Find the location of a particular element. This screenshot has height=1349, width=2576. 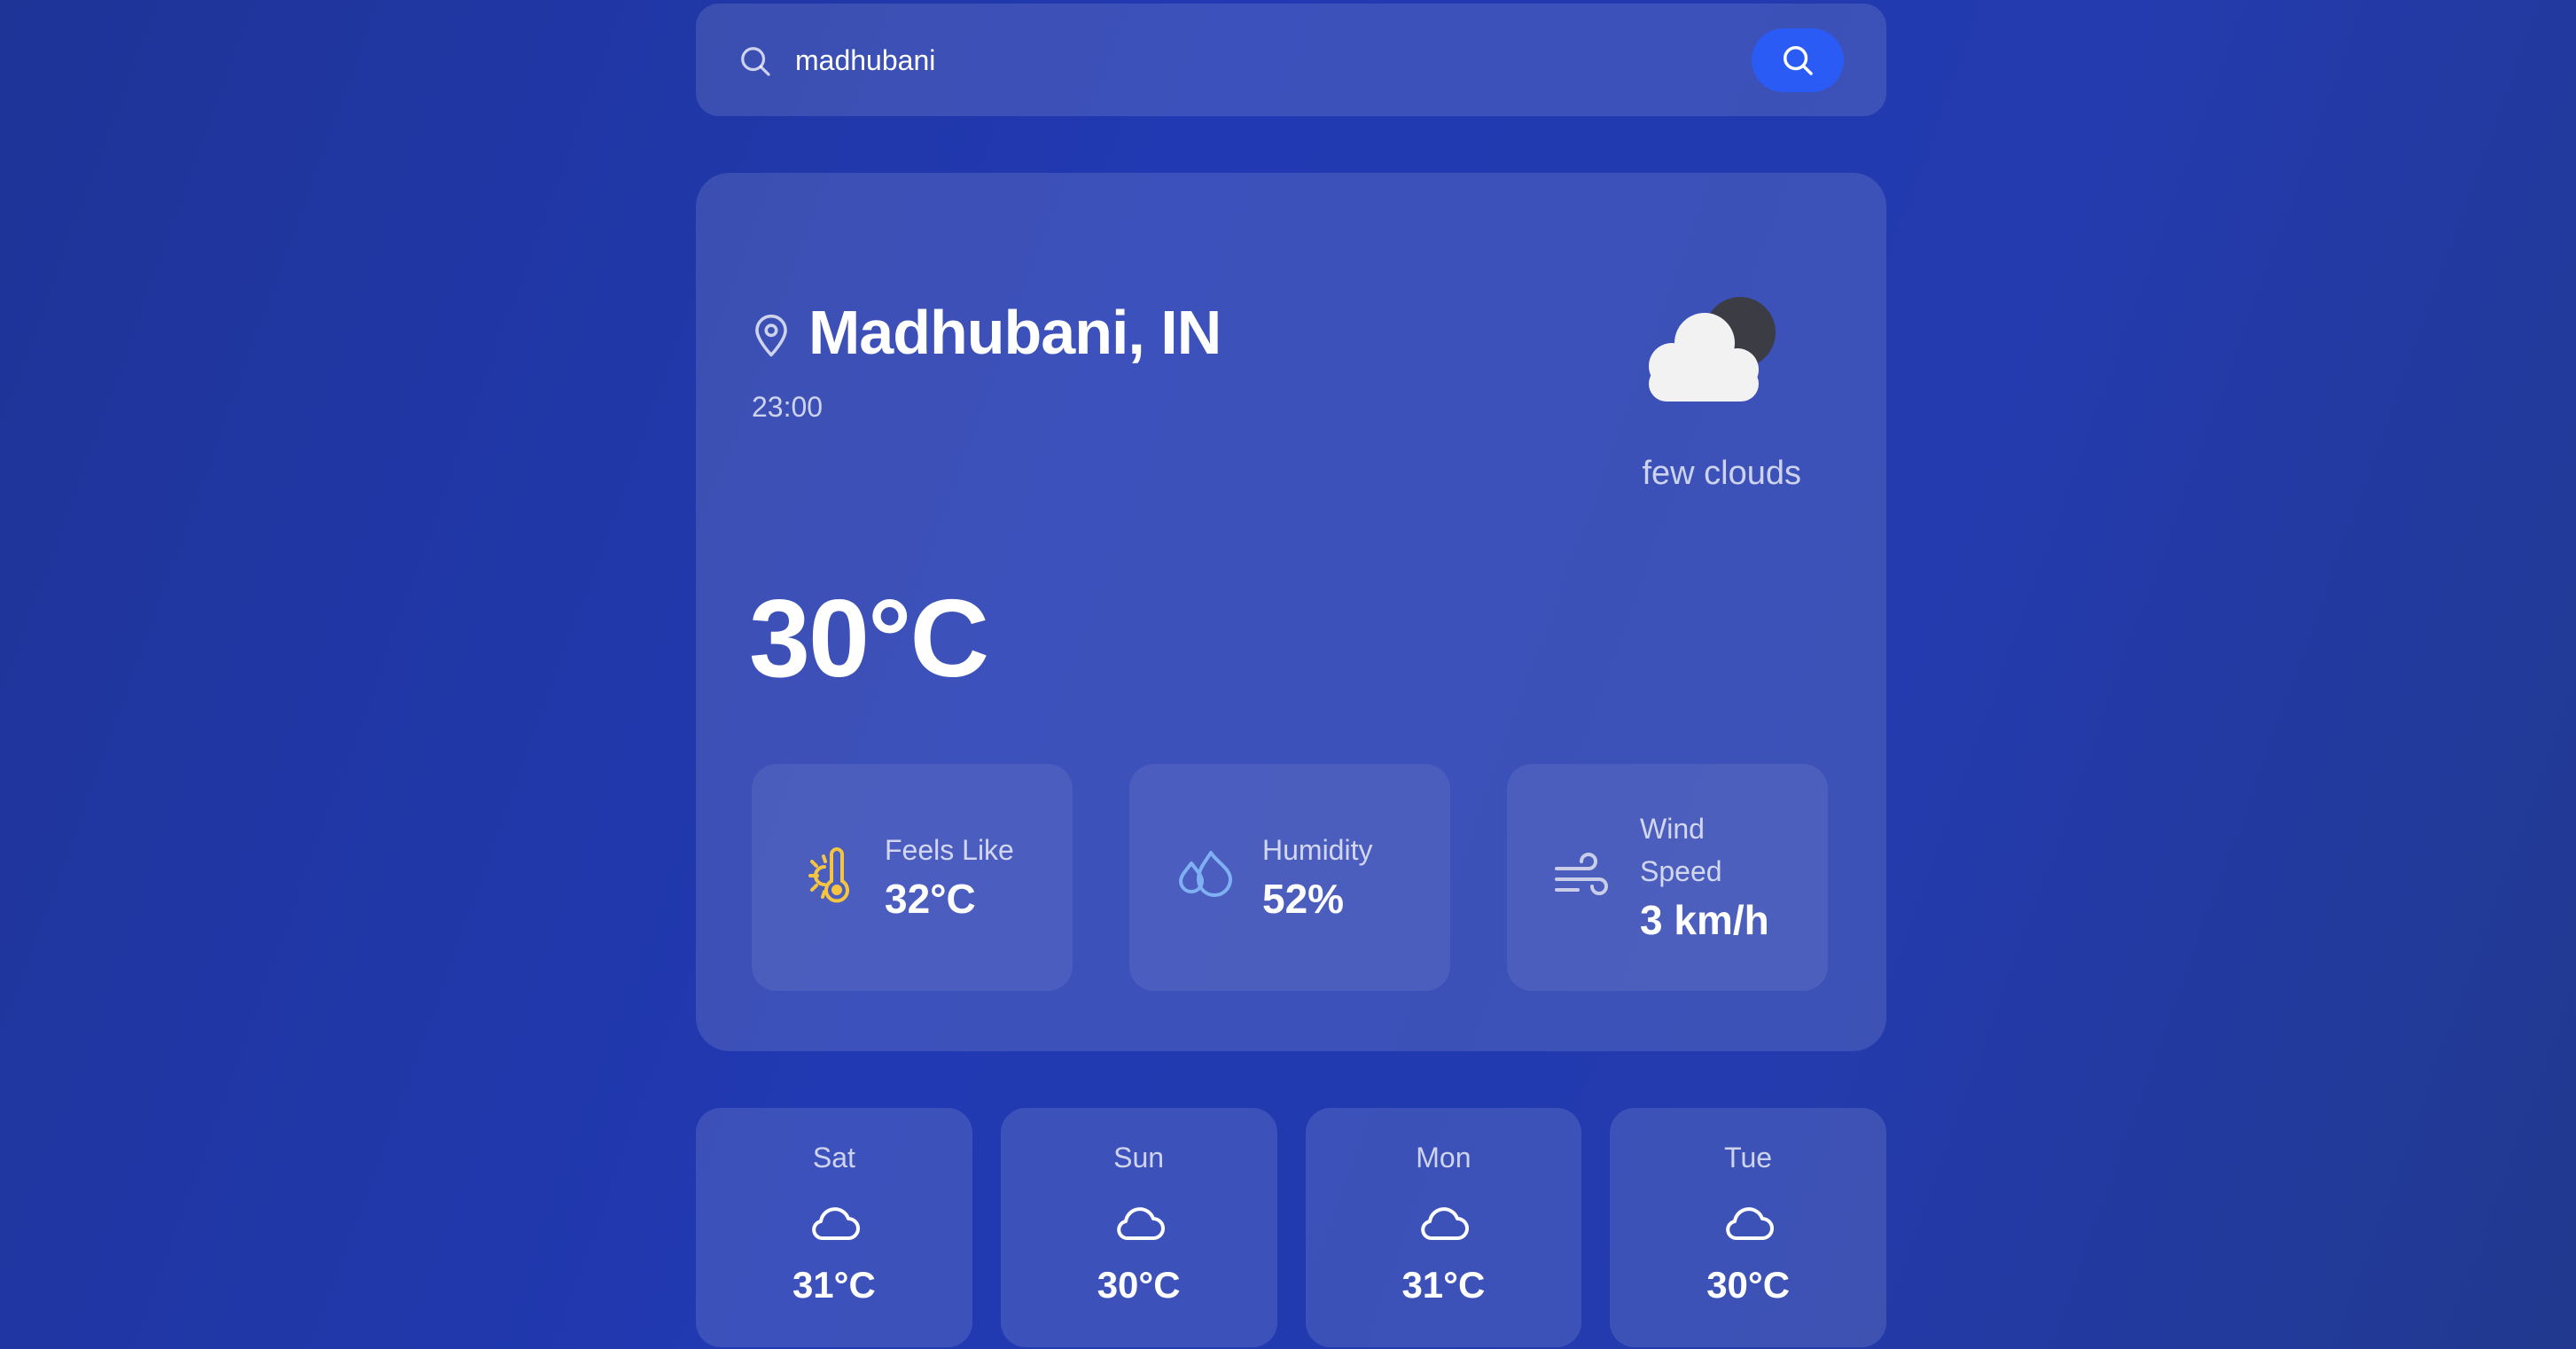

search-button is located at coordinates (1798, 60).